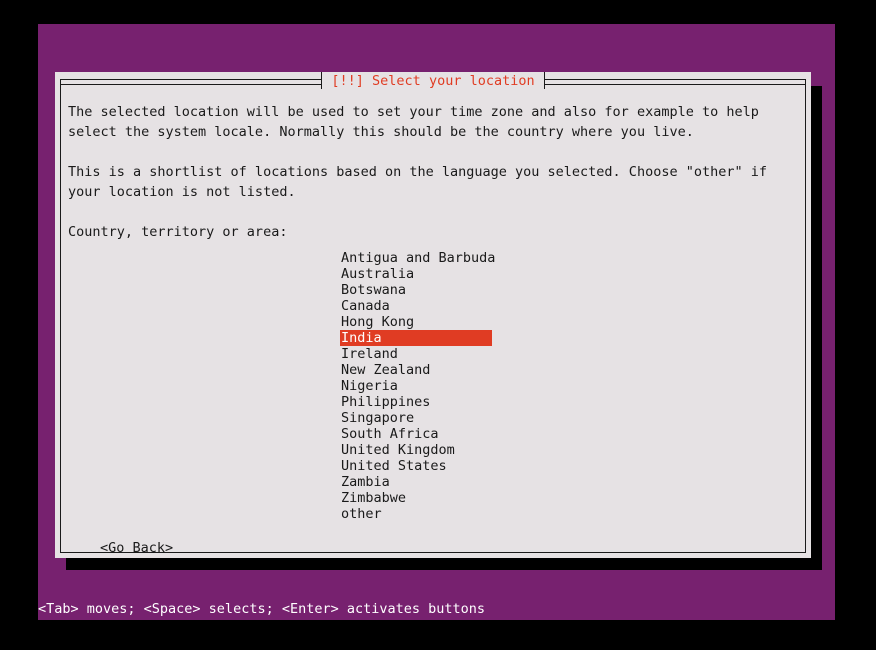 Image resolution: width=876 pixels, height=650 pixels. What do you see at coordinates (416, 450) in the screenshot?
I see `country-list-item: United Kingdom` at bounding box center [416, 450].